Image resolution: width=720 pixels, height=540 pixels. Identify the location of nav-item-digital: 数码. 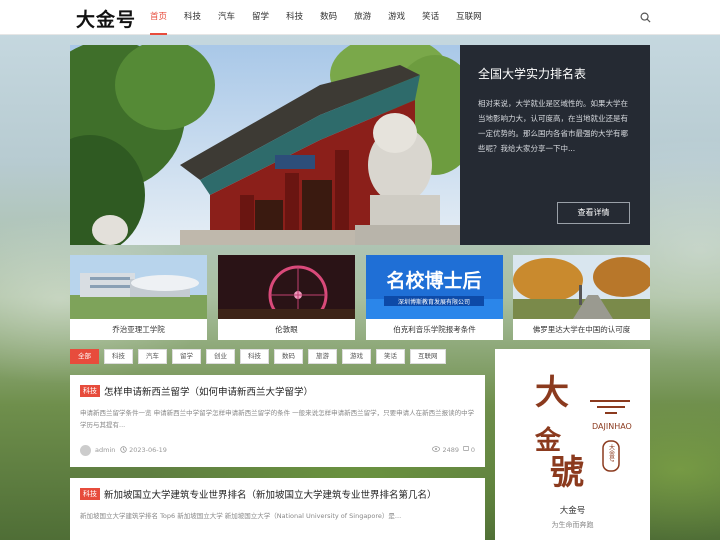
(328, 17).